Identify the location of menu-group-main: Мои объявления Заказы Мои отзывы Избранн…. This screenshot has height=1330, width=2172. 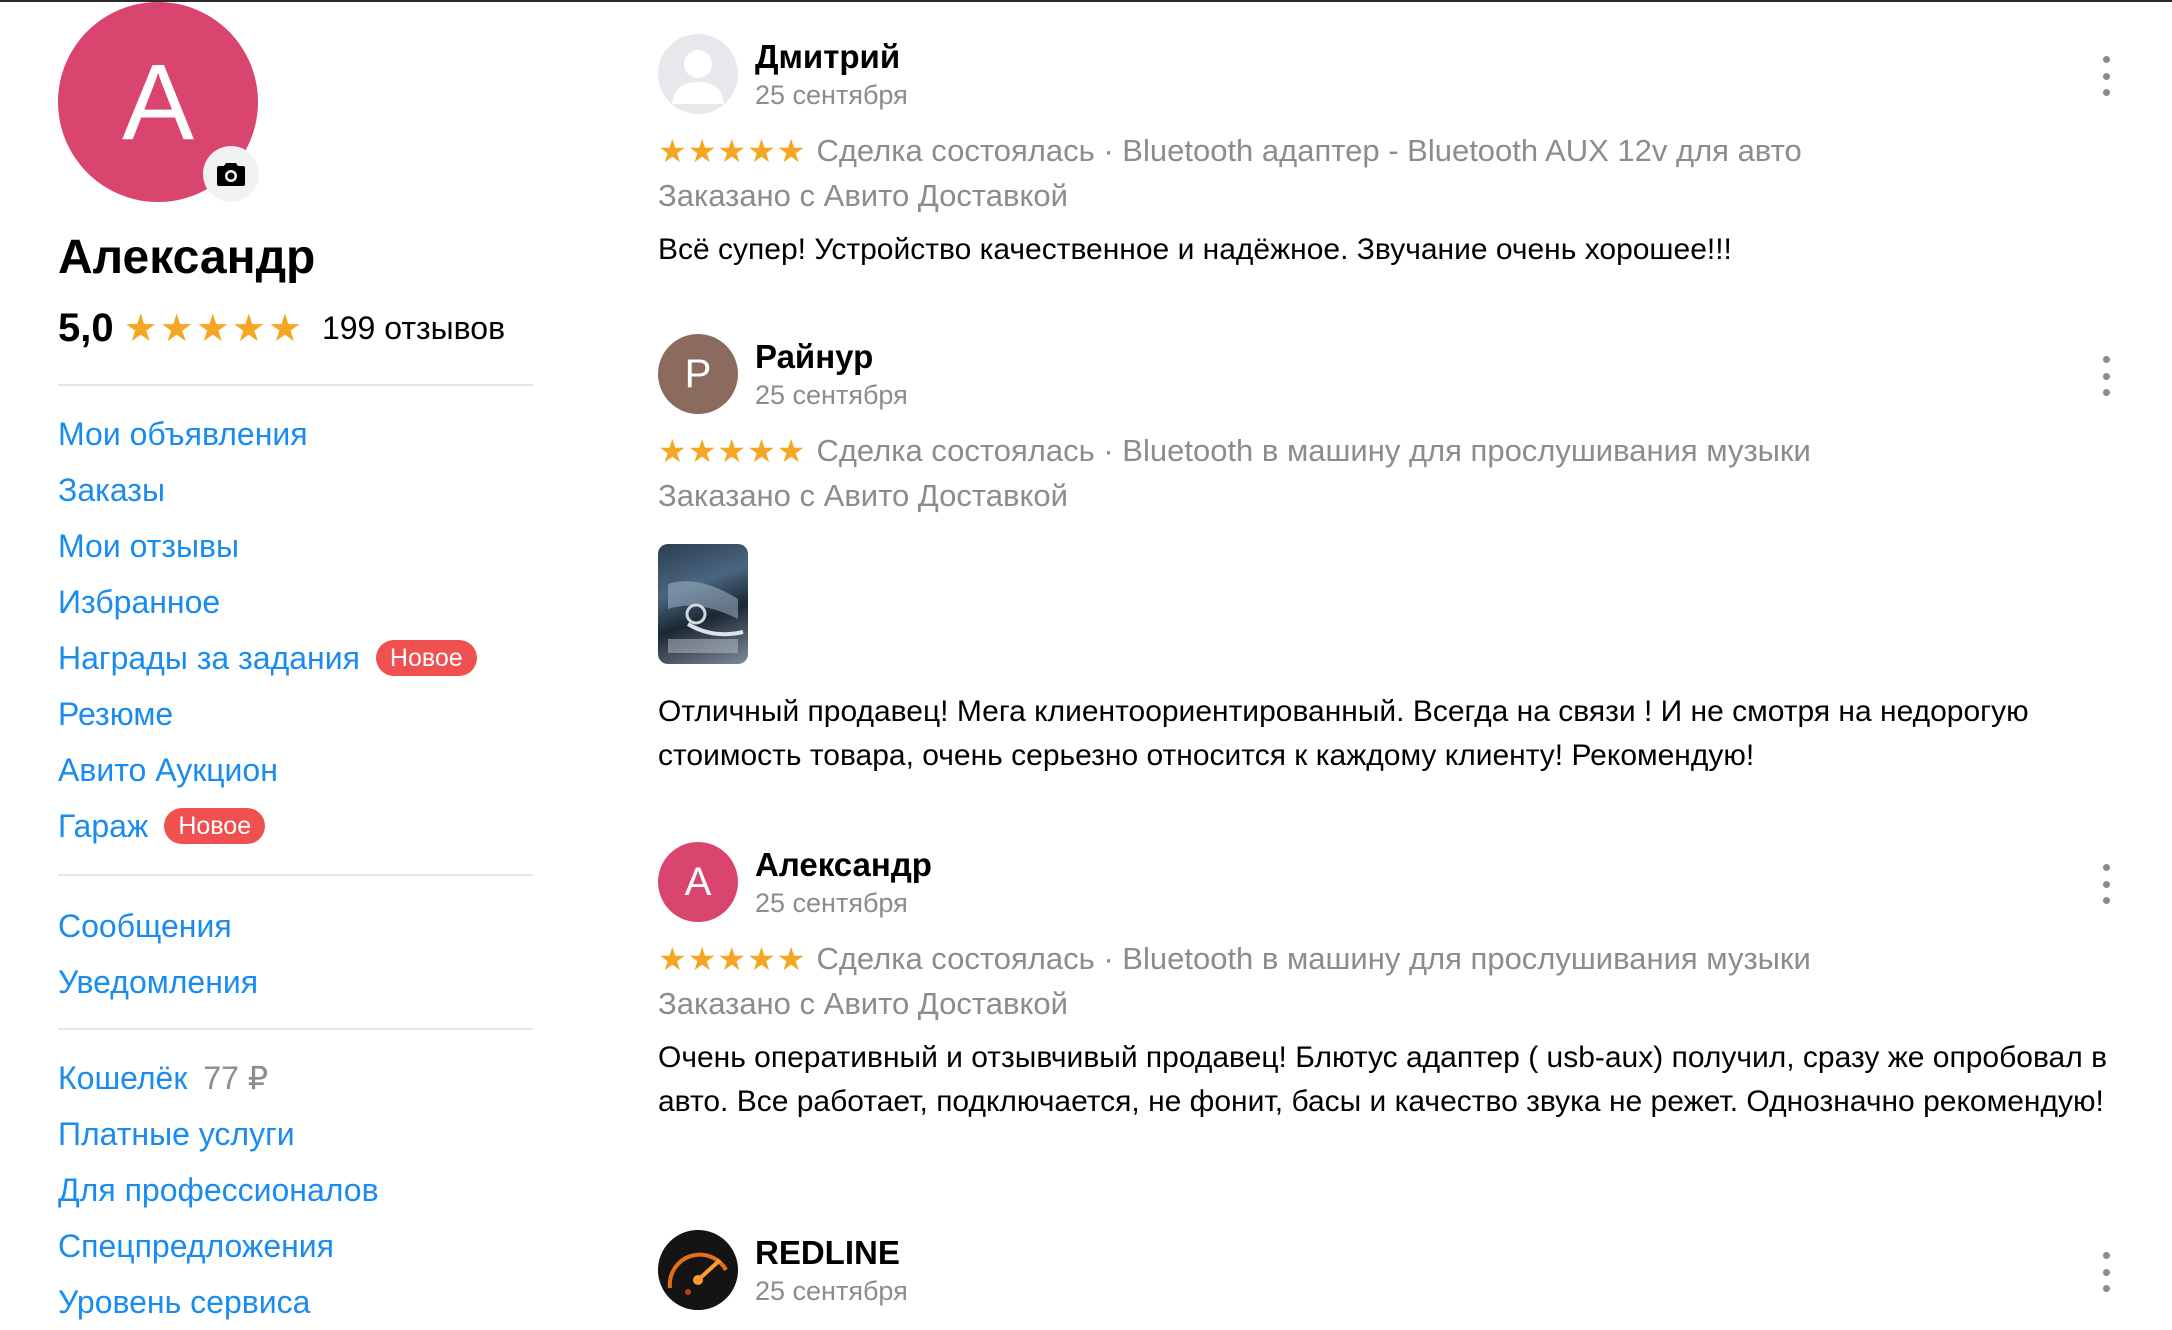
(267, 630).